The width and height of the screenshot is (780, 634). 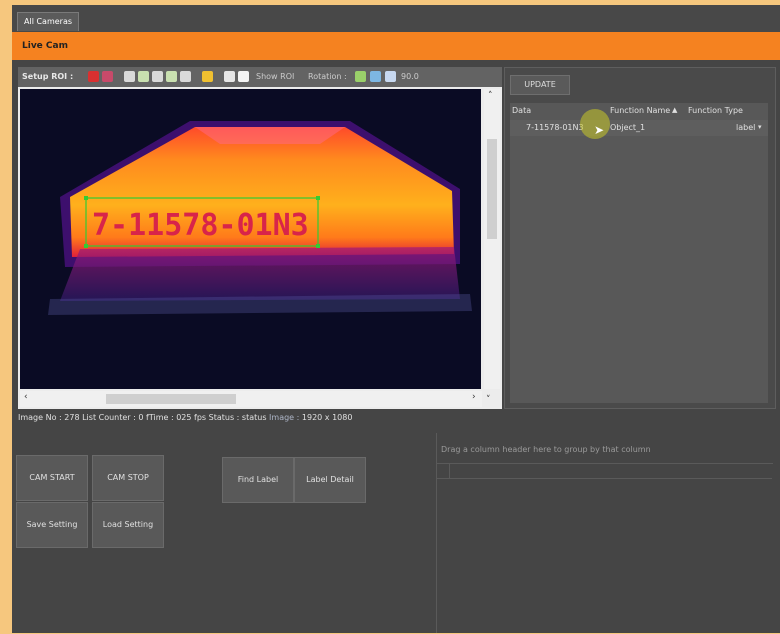 I want to click on bottom-data-grid, so click(x=605, y=548).